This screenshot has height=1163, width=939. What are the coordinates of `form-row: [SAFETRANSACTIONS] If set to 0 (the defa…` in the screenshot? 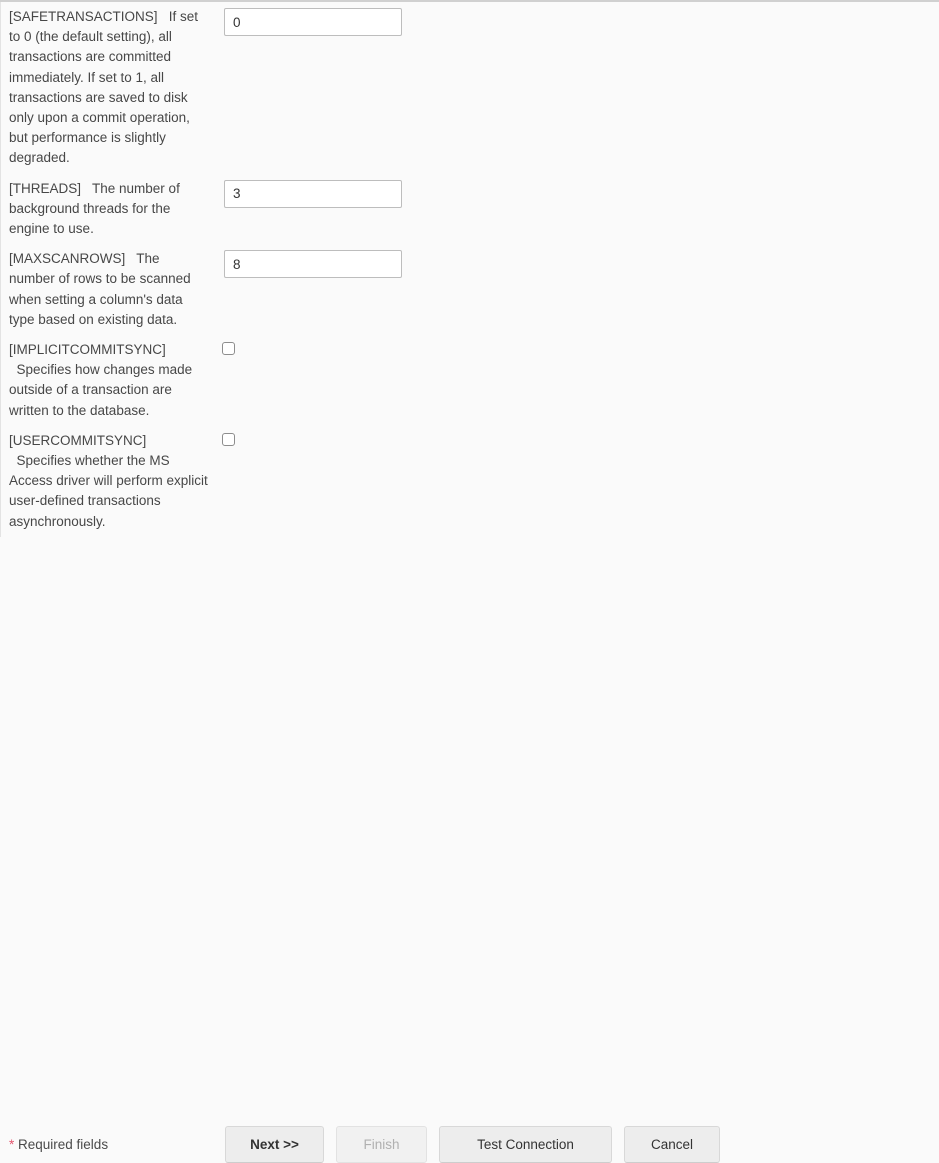 It's located at (360, 88).